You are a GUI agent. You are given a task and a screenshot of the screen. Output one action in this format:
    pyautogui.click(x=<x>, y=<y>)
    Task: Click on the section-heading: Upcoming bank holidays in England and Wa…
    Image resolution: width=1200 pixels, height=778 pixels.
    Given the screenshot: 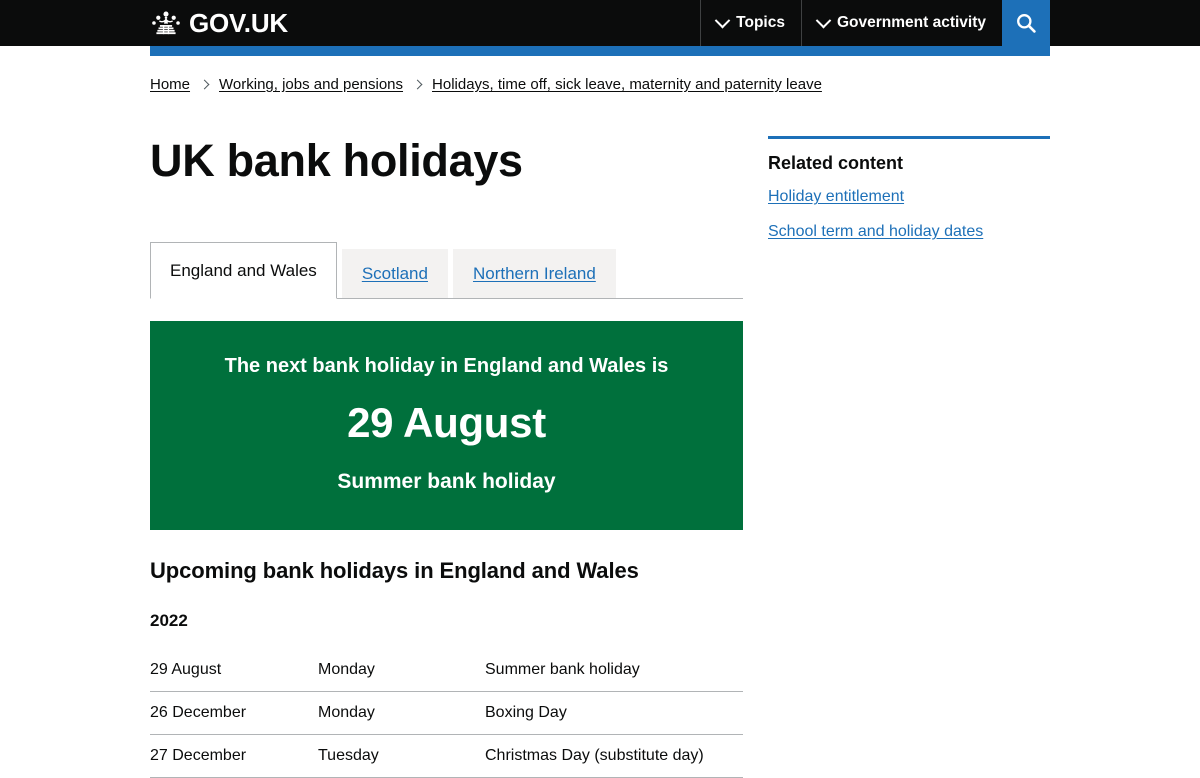 What is the action you would take?
    pyautogui.click(x=394, y=571)
    